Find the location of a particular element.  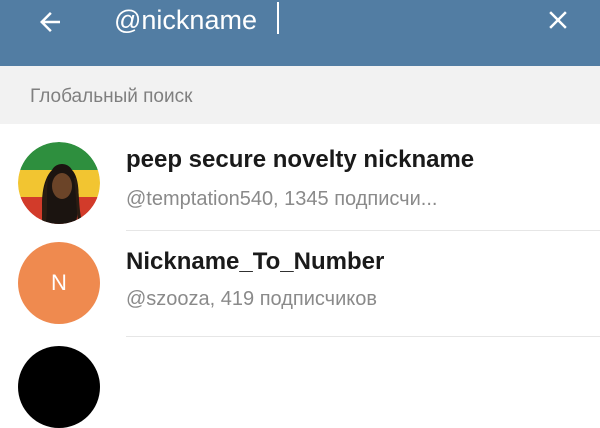

rasta-portrait-image is located at coordinates (59, 183).